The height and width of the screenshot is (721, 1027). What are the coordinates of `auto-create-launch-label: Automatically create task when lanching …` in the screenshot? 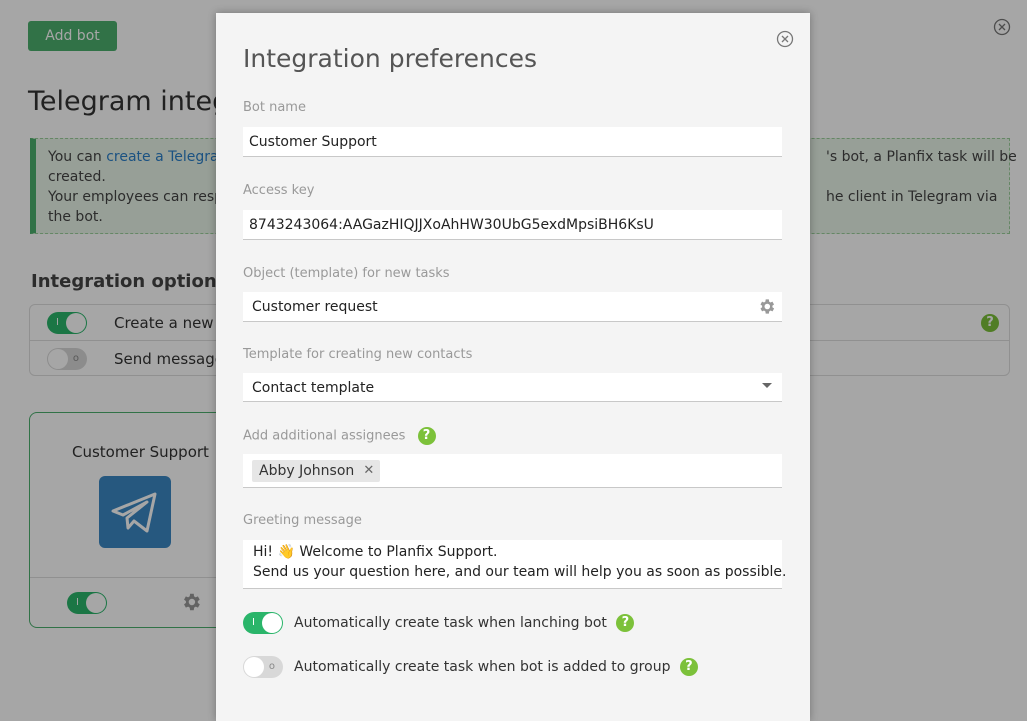 It's located at (464, 623).